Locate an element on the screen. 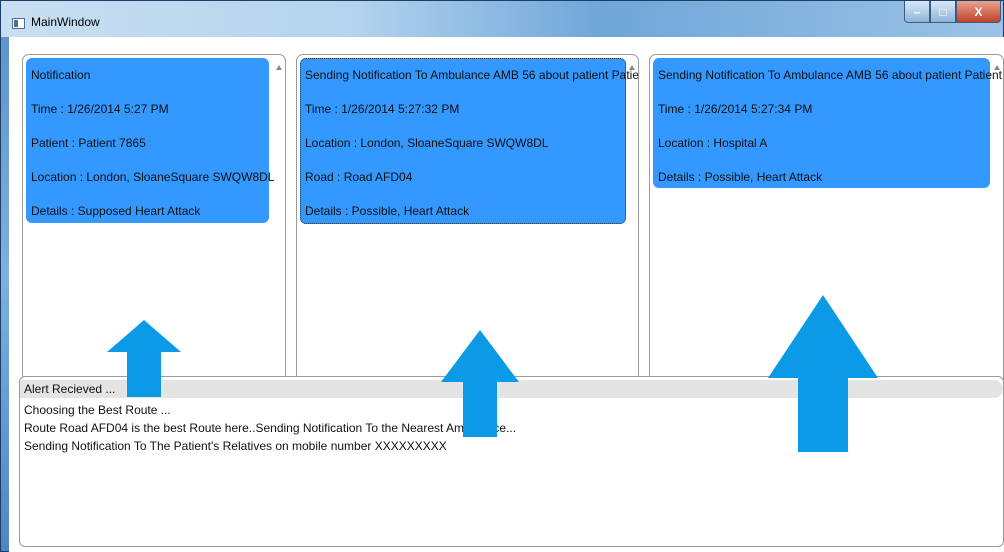  card-line: Details : Supposed Heart Attack is located at coordinates (116, 211).